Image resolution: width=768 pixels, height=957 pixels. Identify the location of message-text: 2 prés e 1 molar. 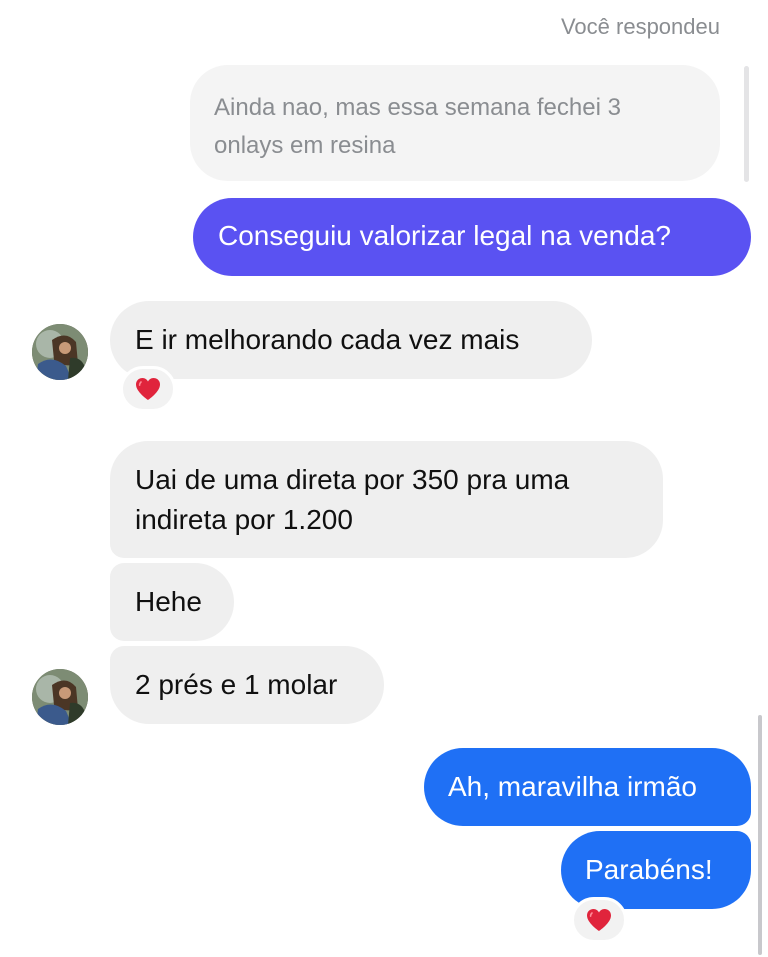
(236, 684).